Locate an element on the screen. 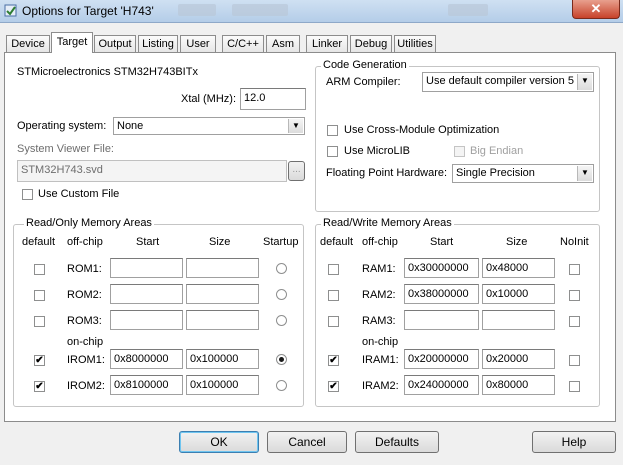 The height and width of the screenshot is (465, 623). tab-user: User is located at coordinates (198, 43).